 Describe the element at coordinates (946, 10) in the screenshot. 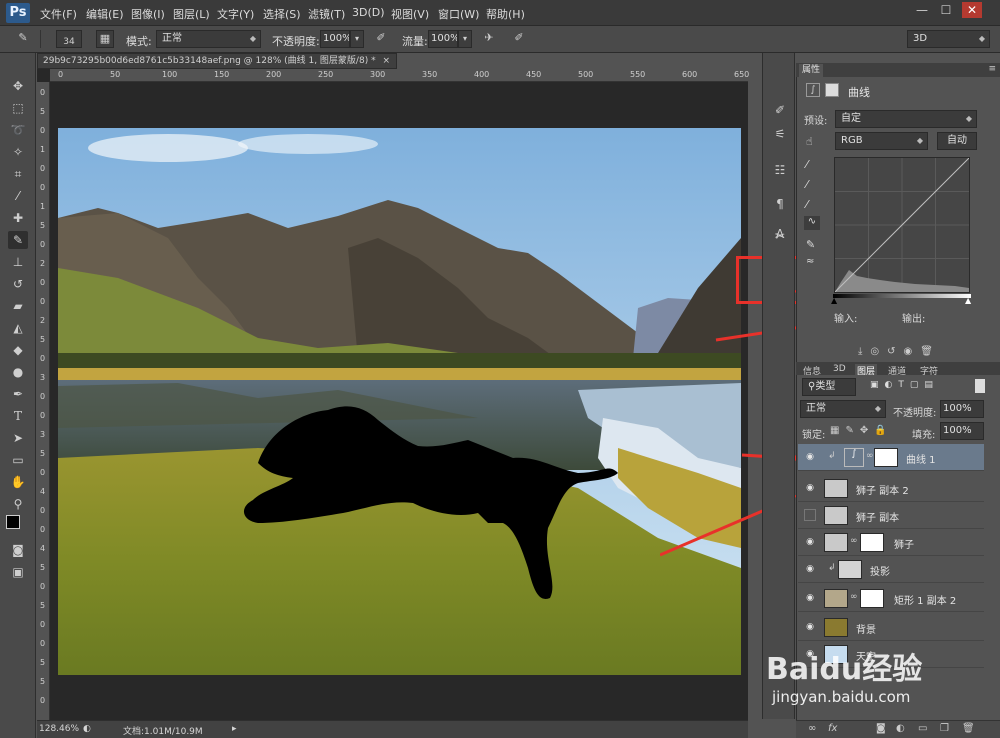

I see `maximize-button: ☐` at that location.